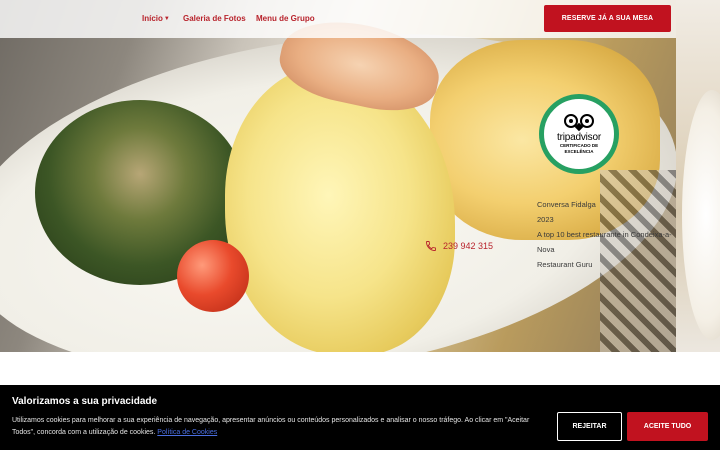  What do you see at coordinates (589, 426) in the screenshot?
I see `reject-cookies-button: REJEITAR` at bounding box center [589, 426].